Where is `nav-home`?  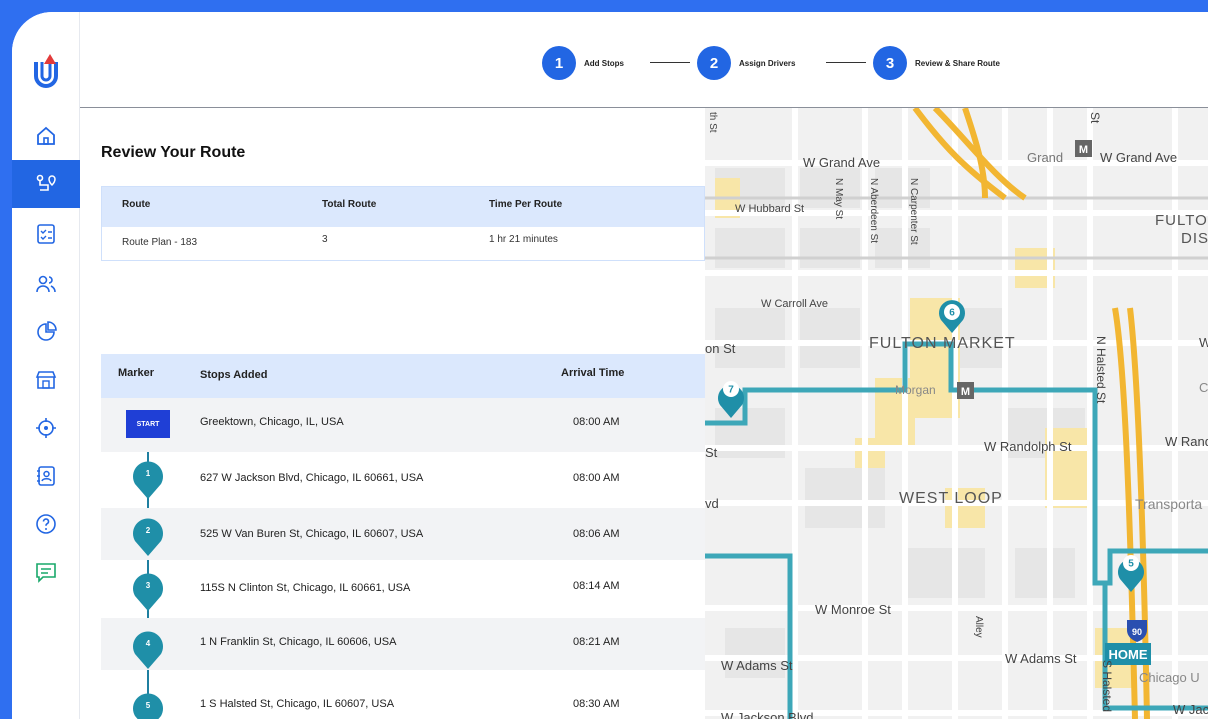 nav-home is located at coordinates (46, 136).